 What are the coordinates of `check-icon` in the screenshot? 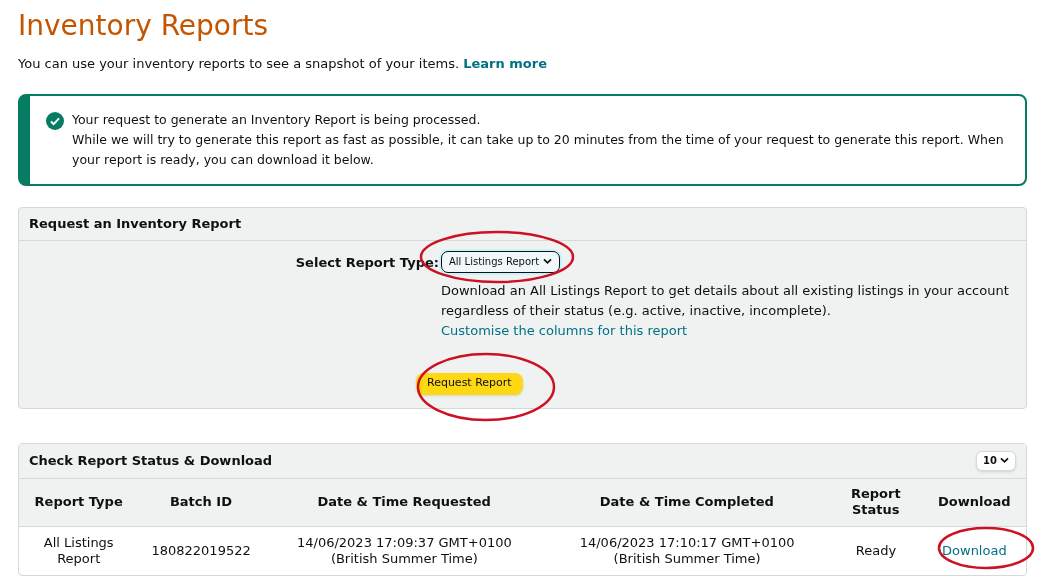 It's located at (55, 120).